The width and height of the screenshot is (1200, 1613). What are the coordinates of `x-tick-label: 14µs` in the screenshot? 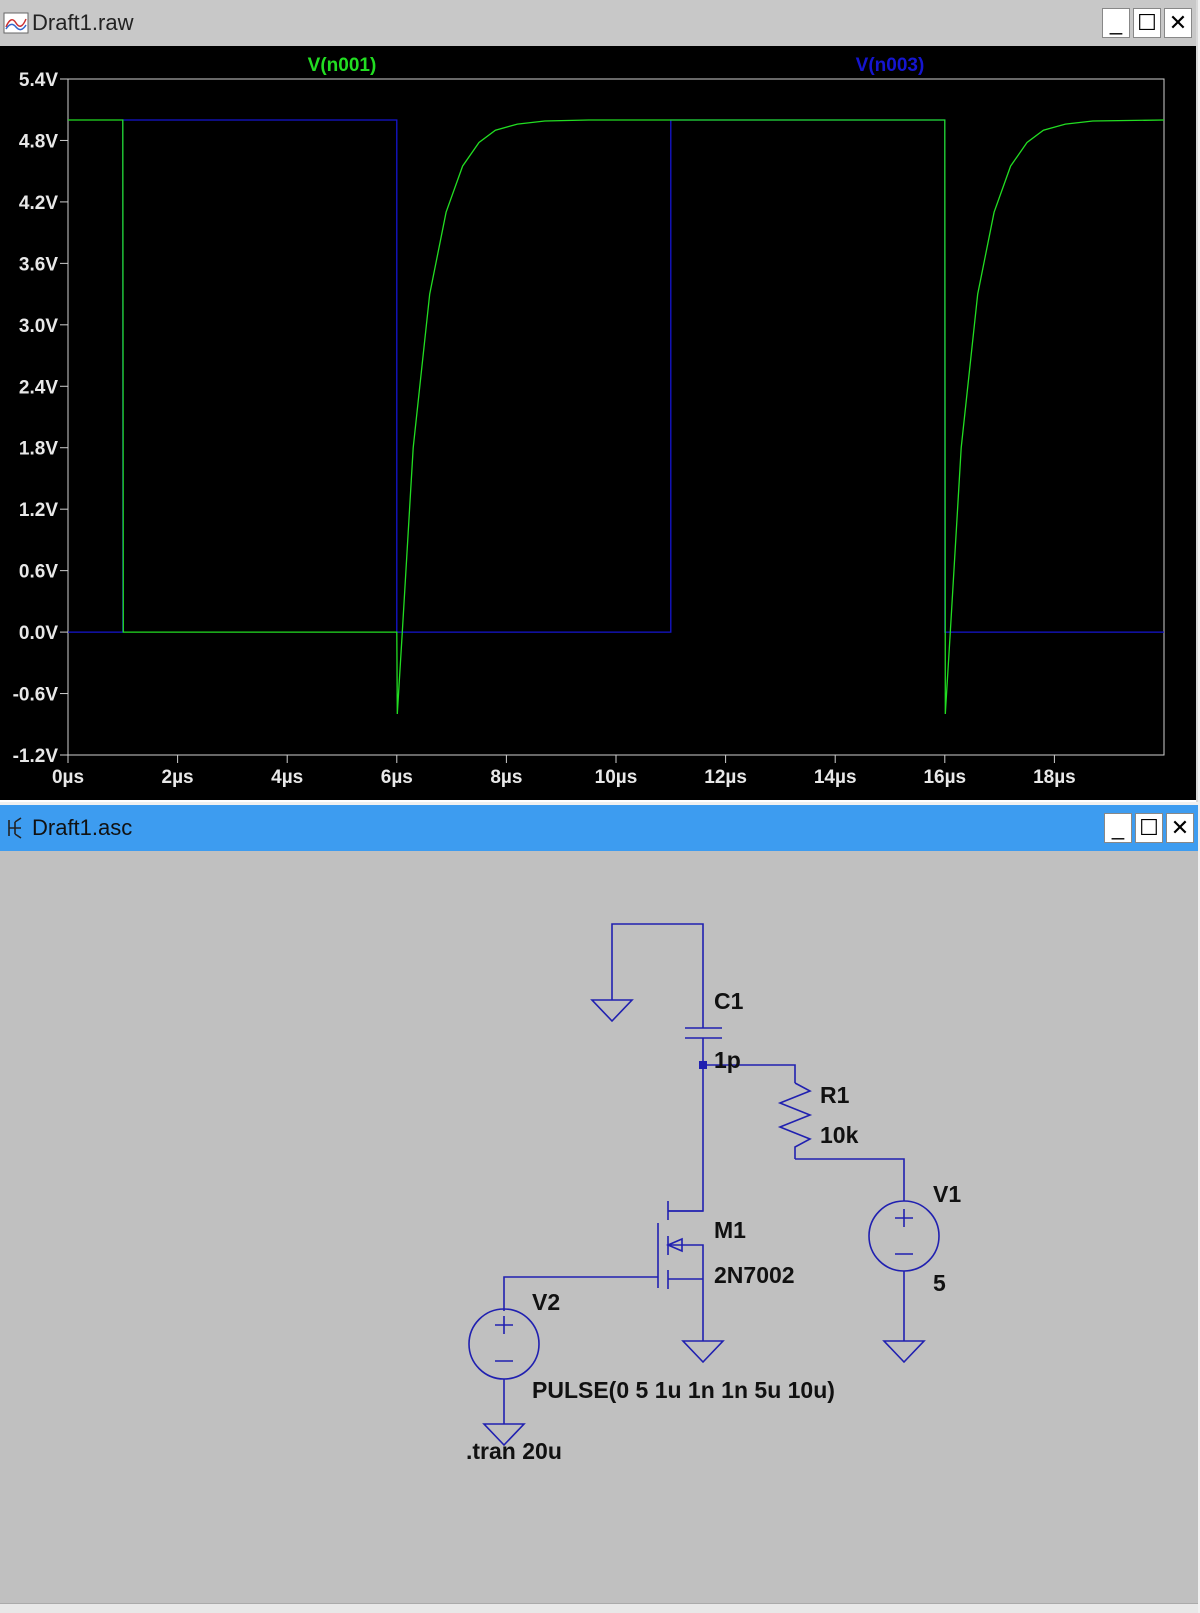 It's located at (835, 777).